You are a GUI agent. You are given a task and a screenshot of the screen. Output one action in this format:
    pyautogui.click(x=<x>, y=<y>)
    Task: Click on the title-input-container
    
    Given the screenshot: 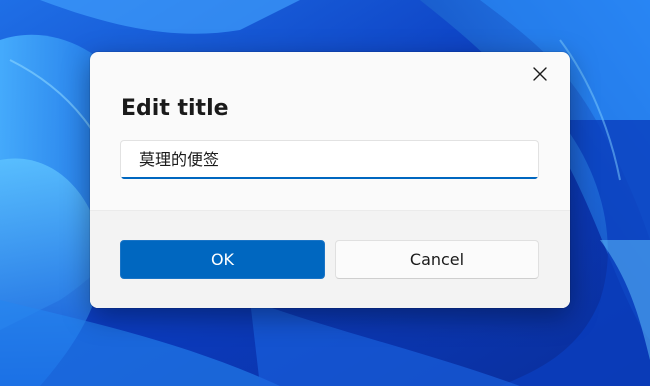 What is the action you would take?
    pyautogui.click(x=329, y=159)
    